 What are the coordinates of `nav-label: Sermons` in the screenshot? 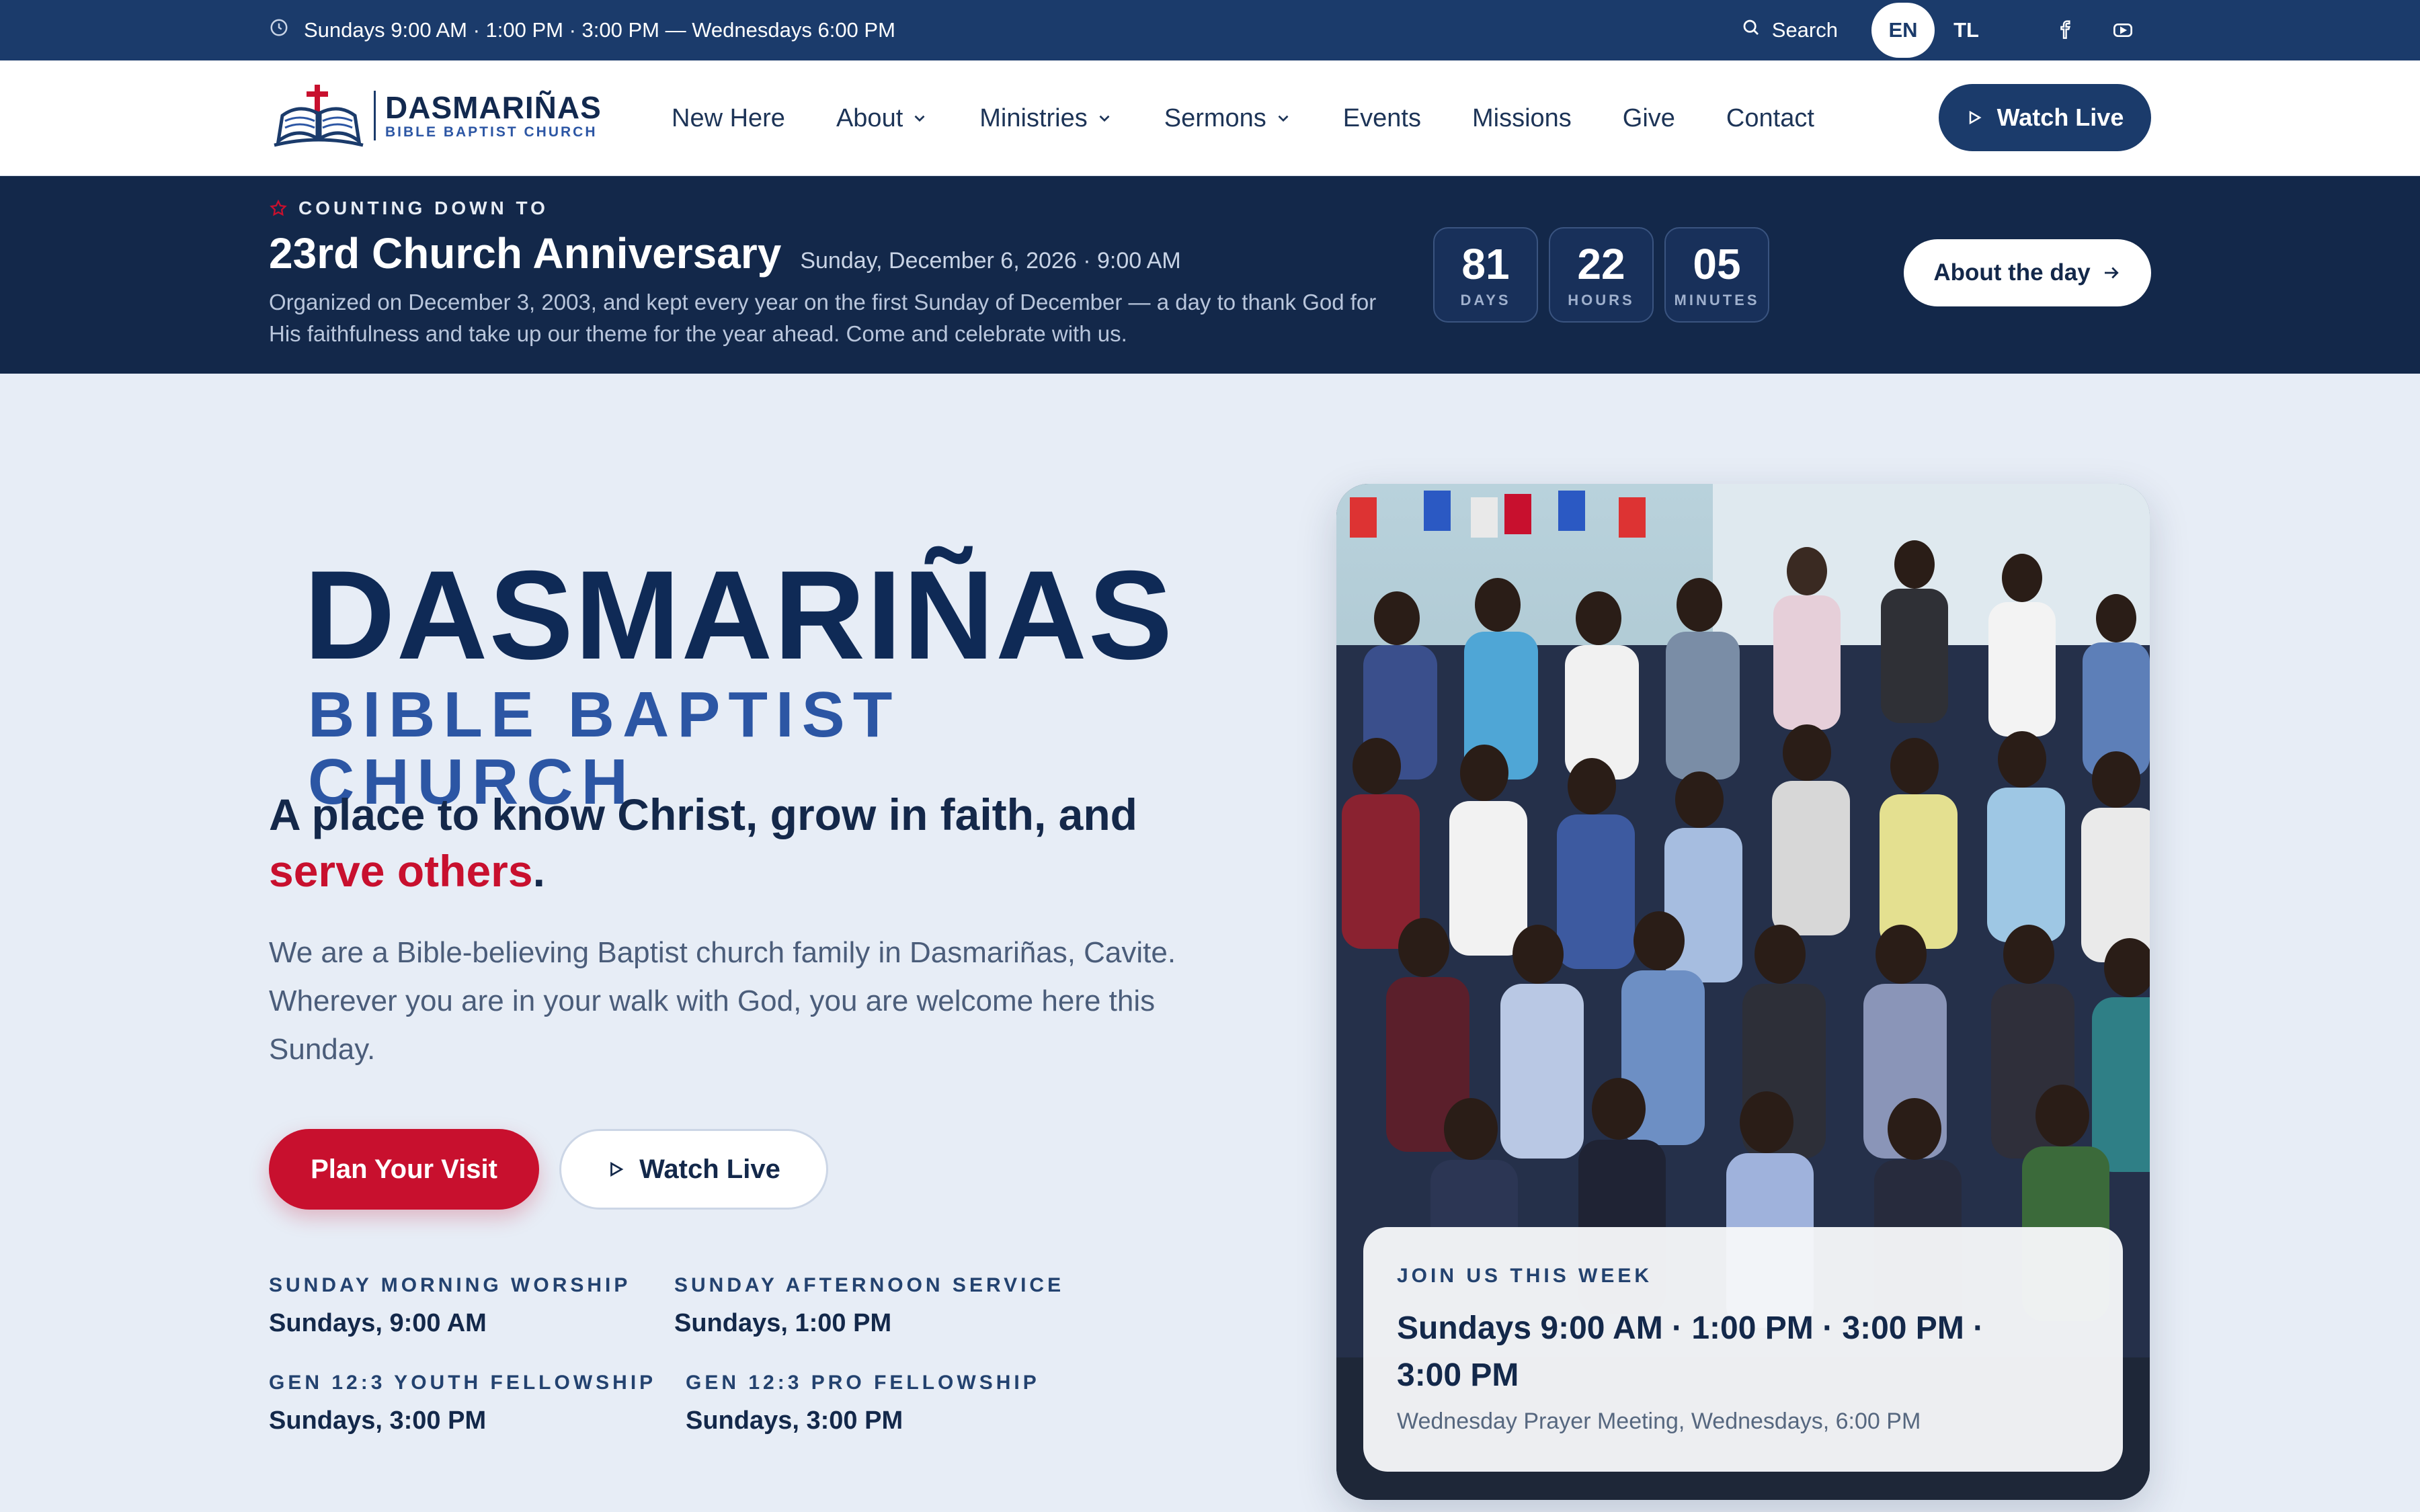 It's located at (1215, 118).